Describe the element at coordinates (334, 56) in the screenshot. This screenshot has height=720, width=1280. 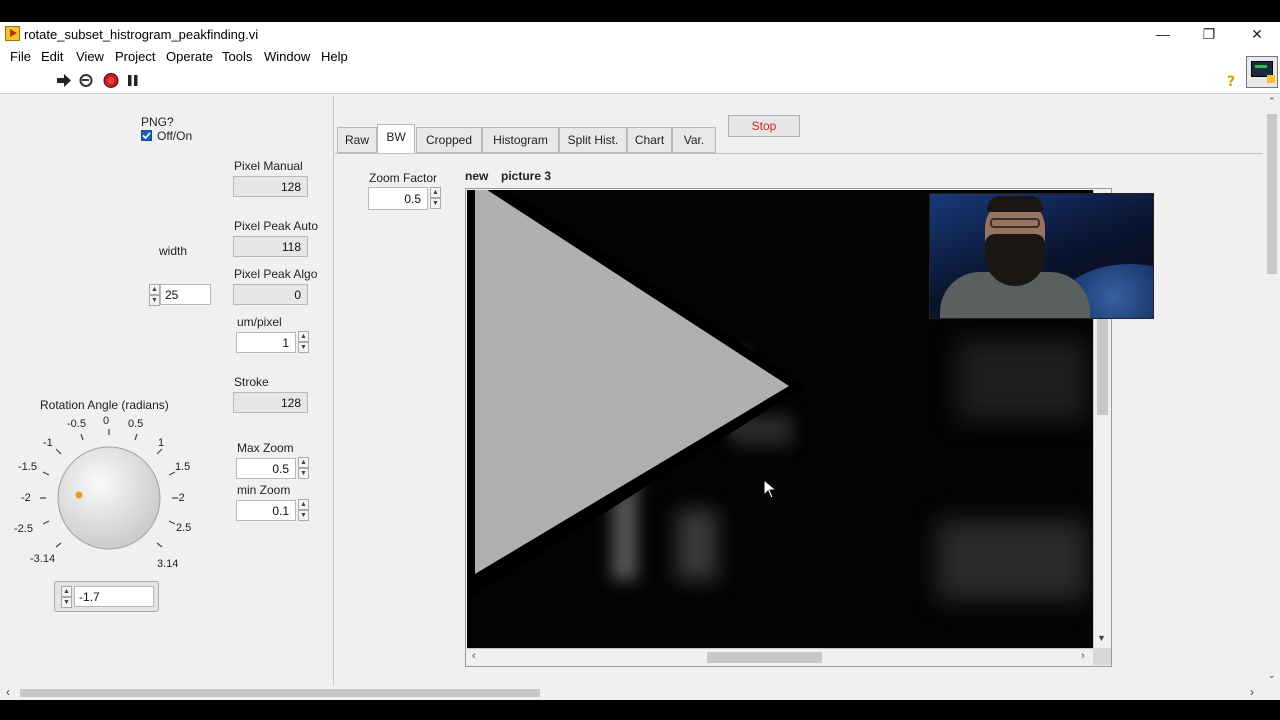
I see `menu-help: Help` at that location.